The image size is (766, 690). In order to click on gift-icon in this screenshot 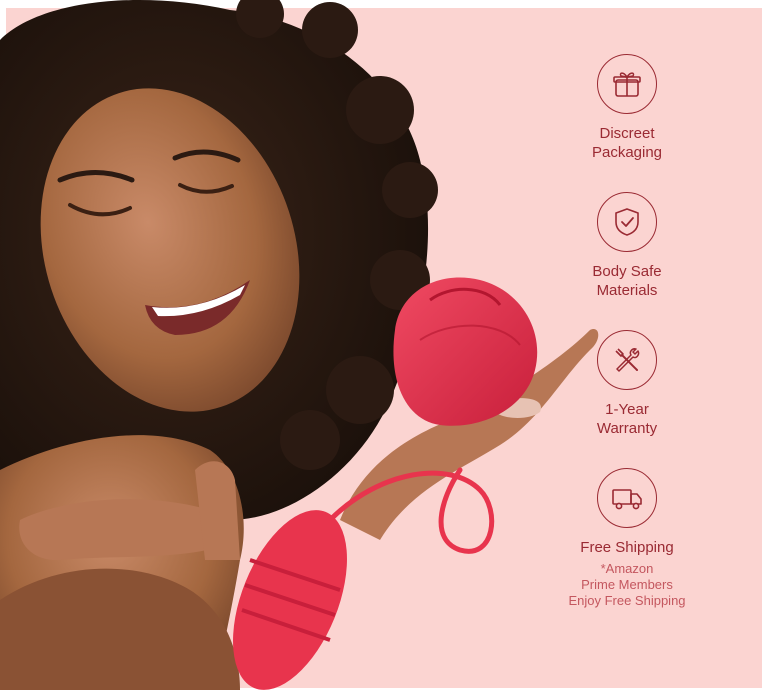, I will do `click(627, 84)`.